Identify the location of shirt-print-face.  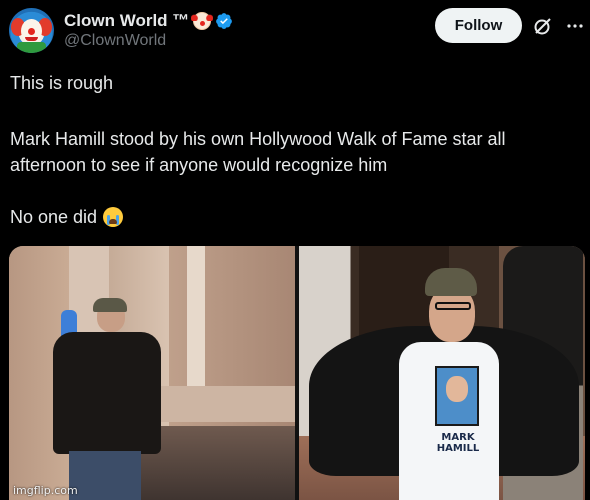
(457, 389).